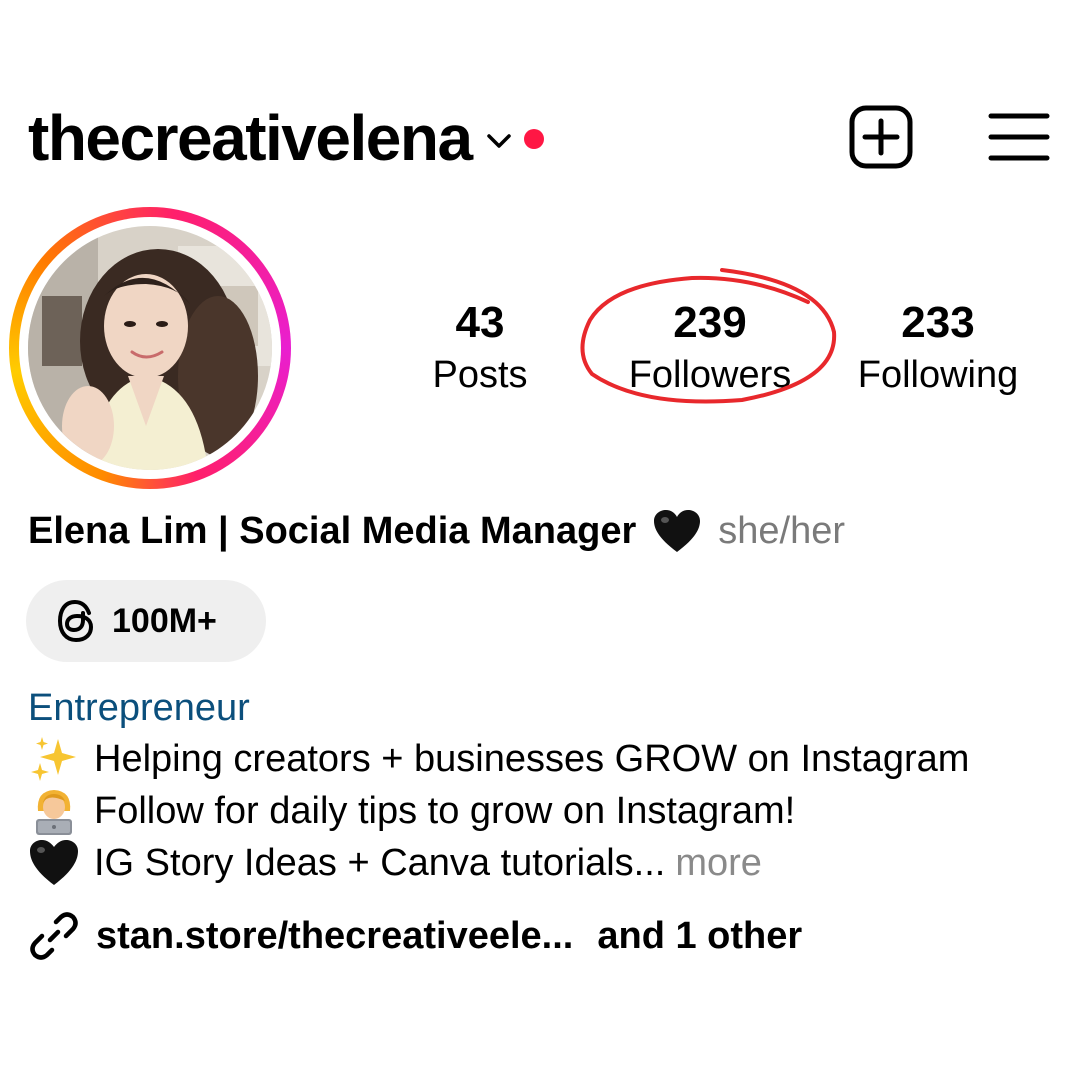 Image resolution: width=1080 pixels, height=1080 pixels. What do you see at coordinates (1019, 137) in the screenshot?
I see `menu-button` at bounding box center [1019, 137].